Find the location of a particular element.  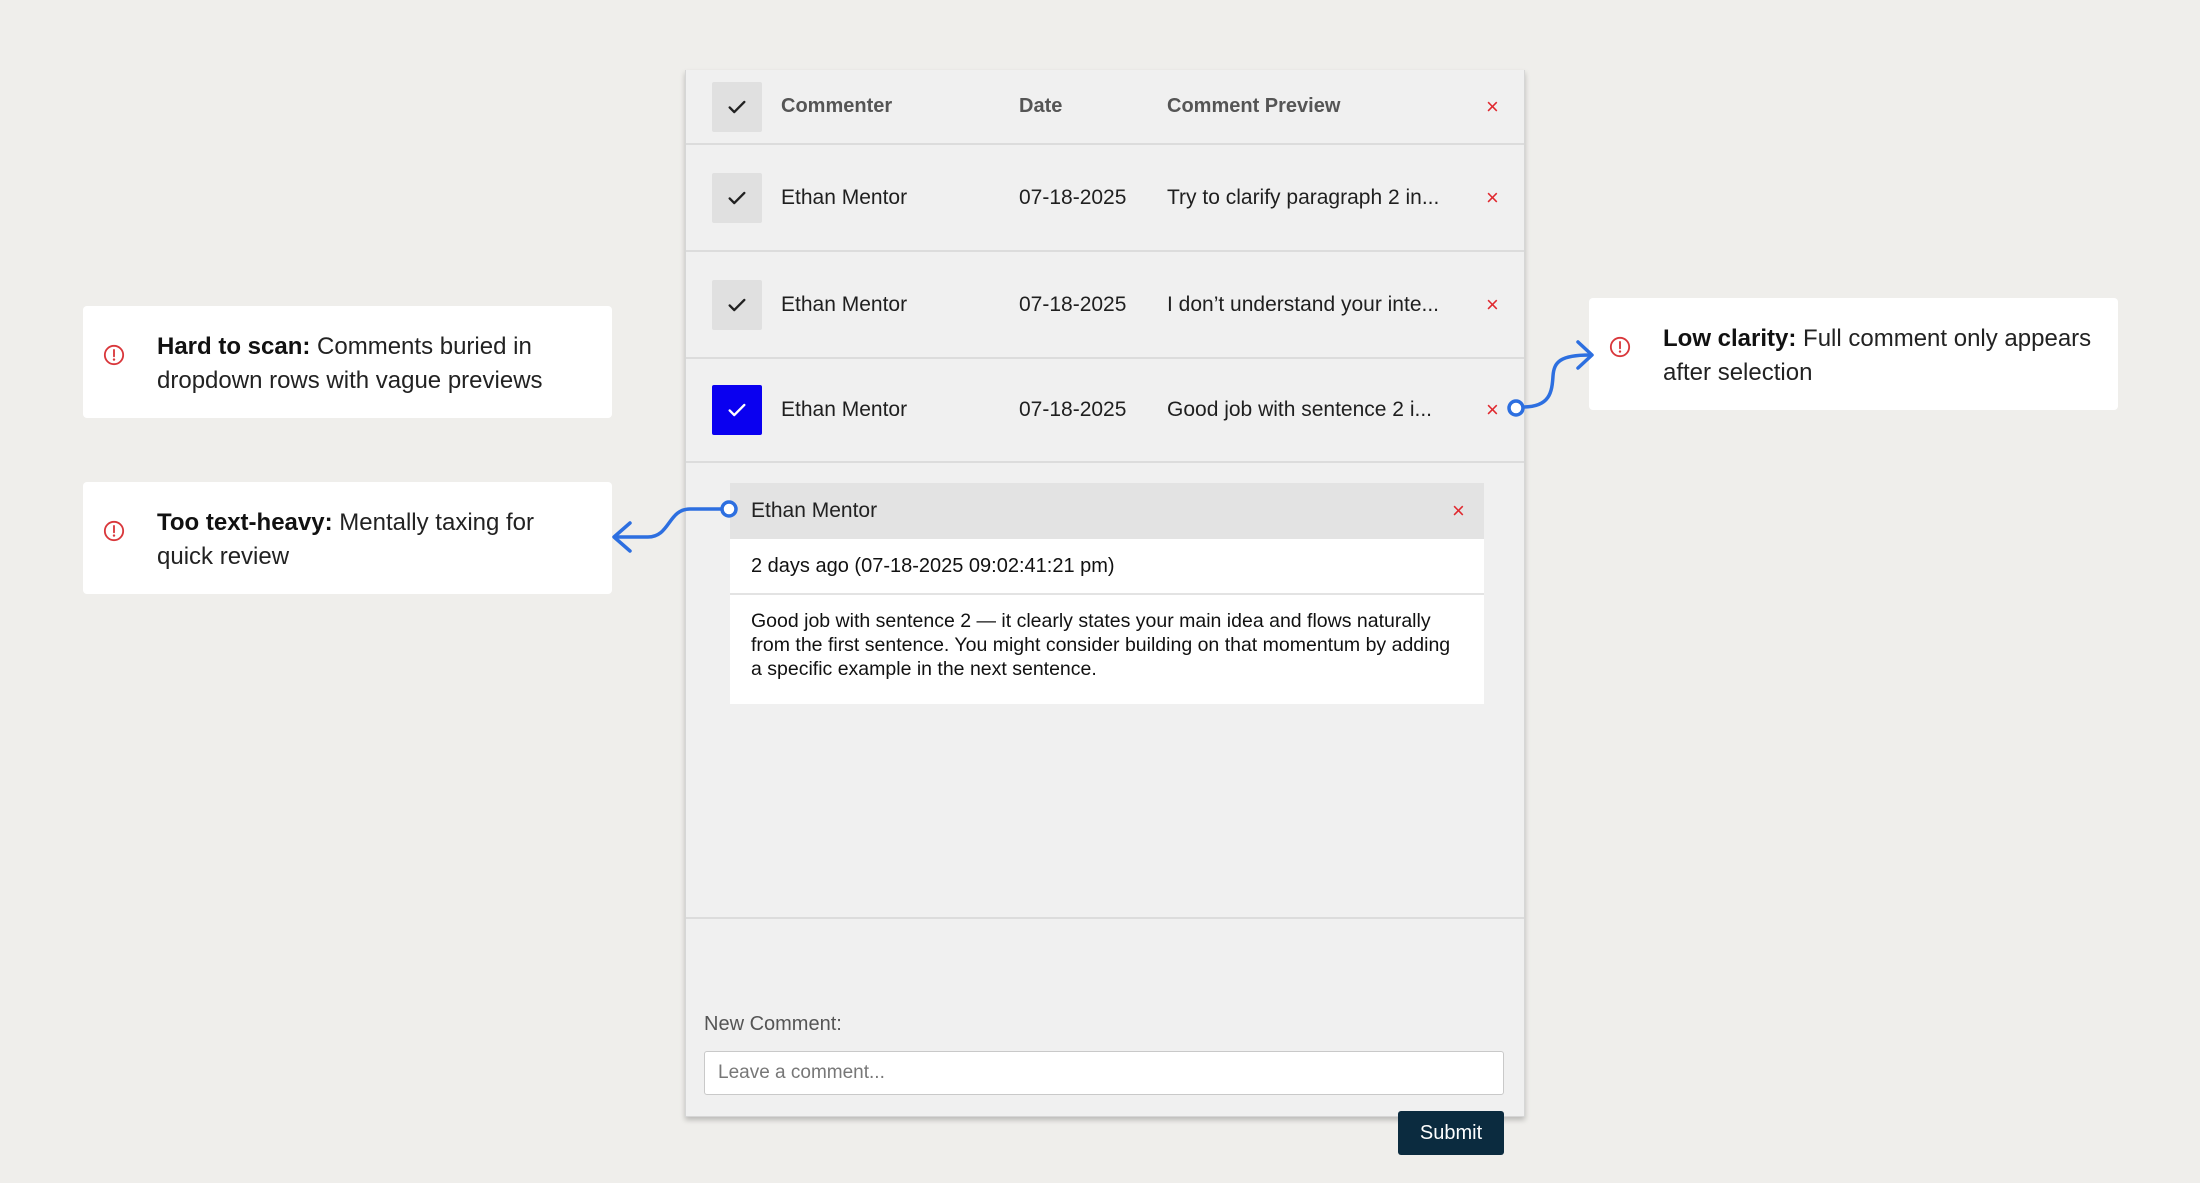

submit-button: Submit is located at coordinates (1451, 1133).